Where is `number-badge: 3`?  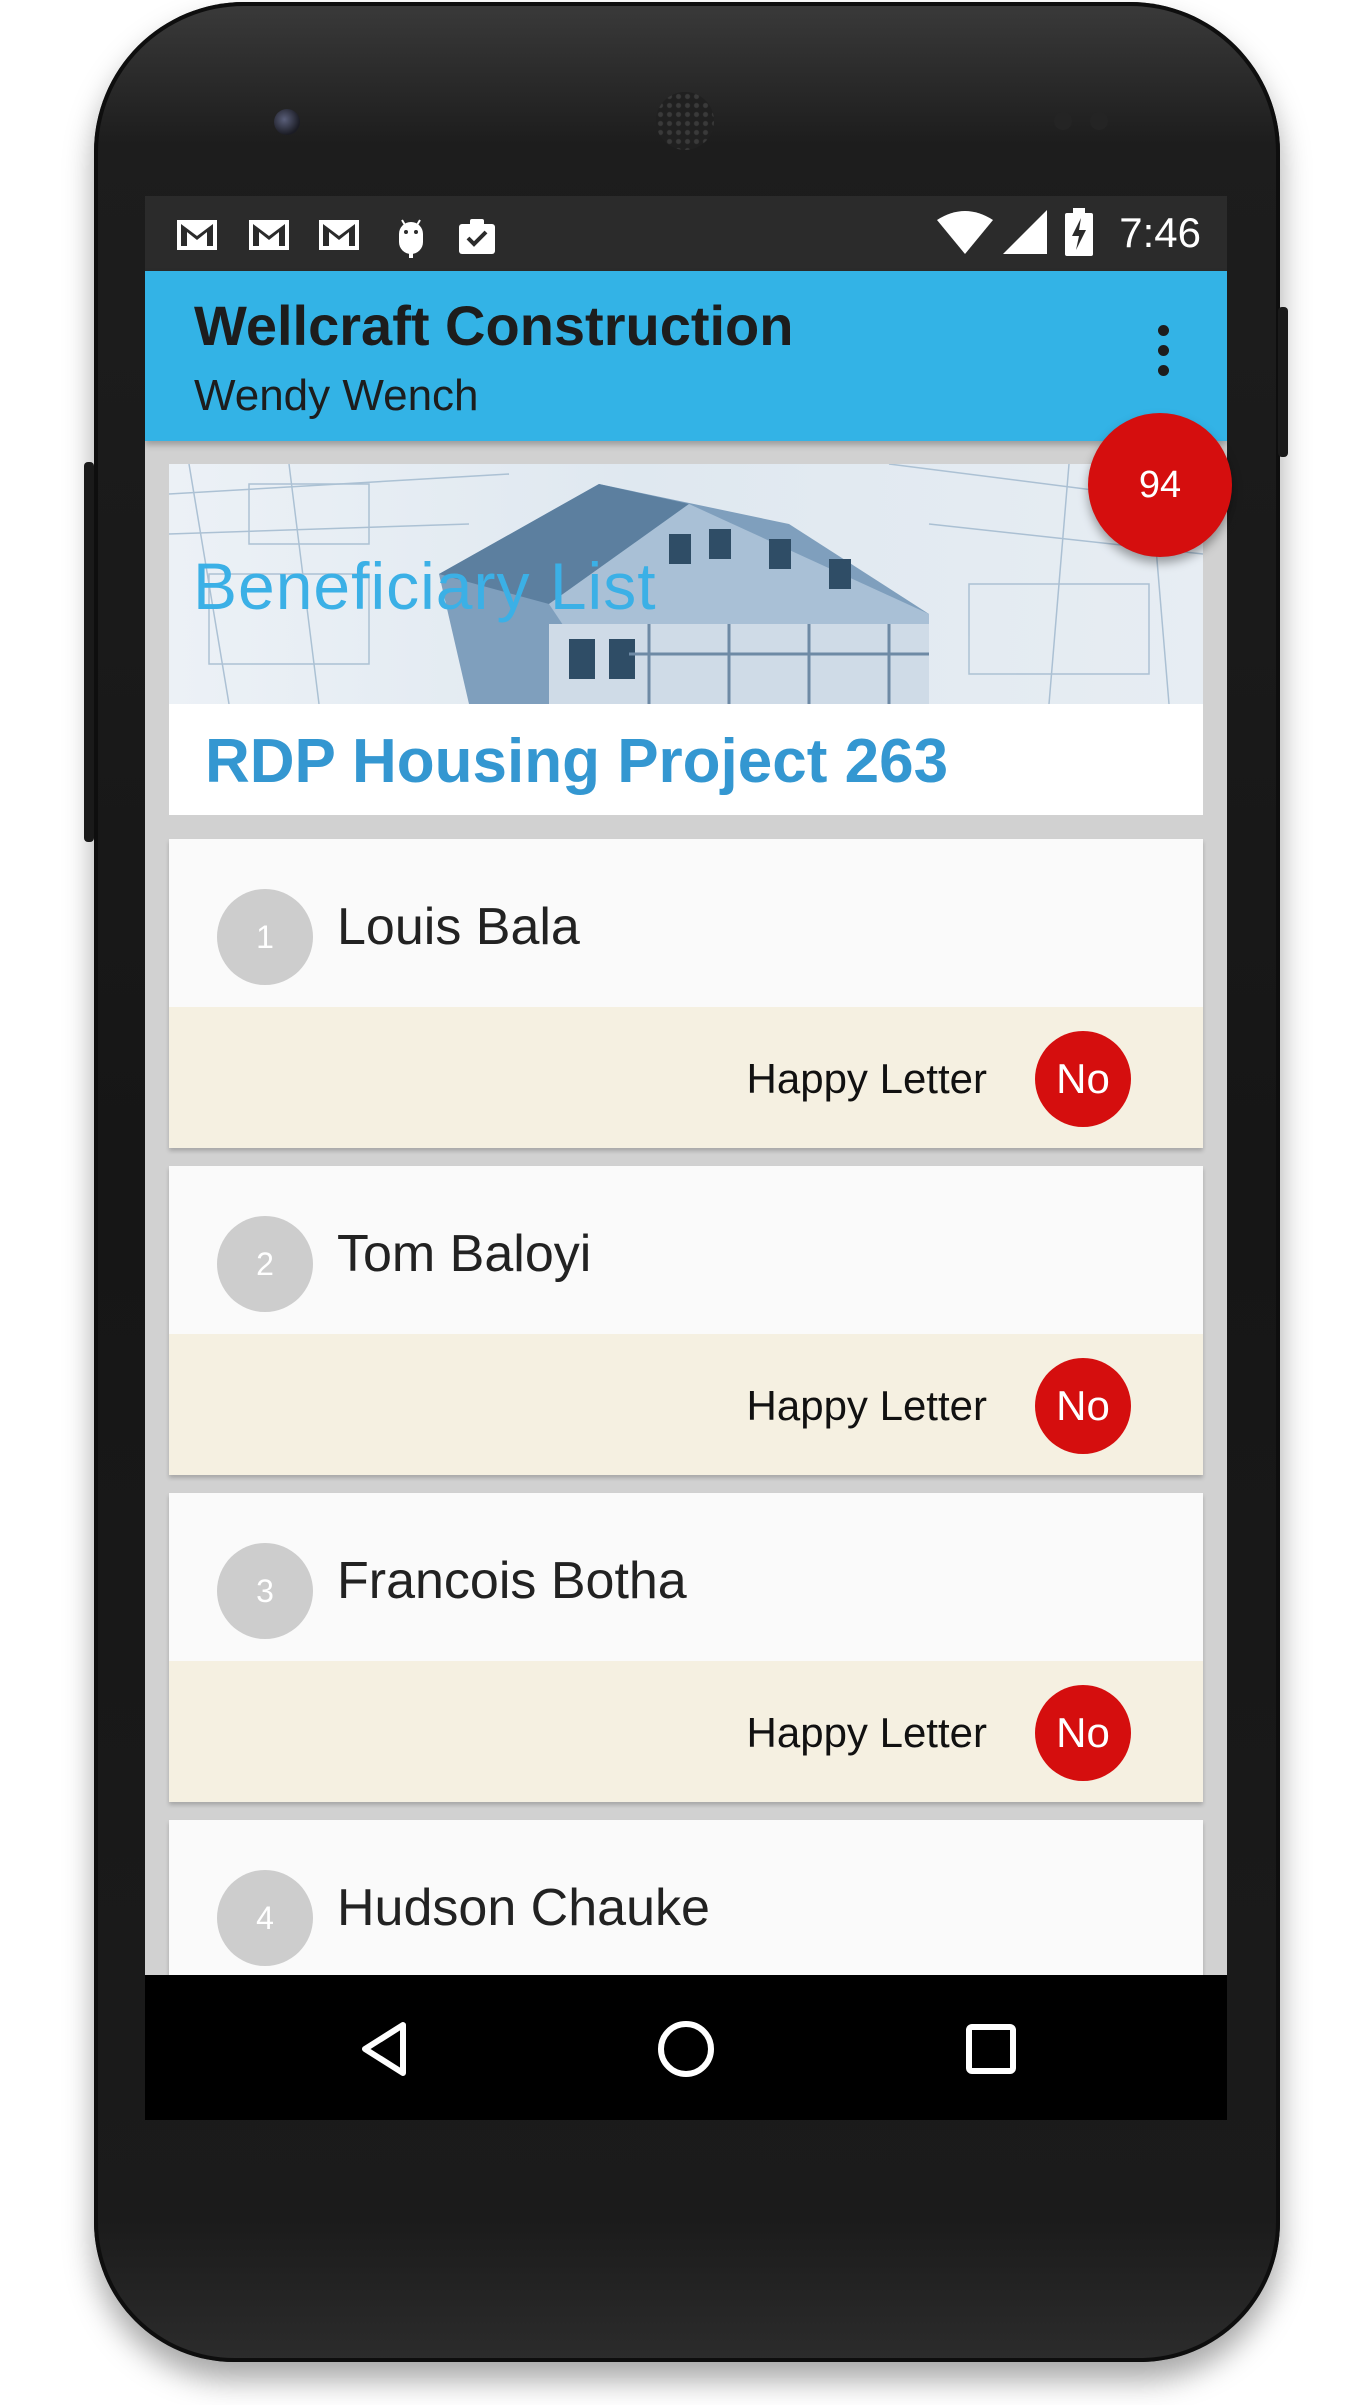
number-badge: 3 is located at coordinates (265, 1591).